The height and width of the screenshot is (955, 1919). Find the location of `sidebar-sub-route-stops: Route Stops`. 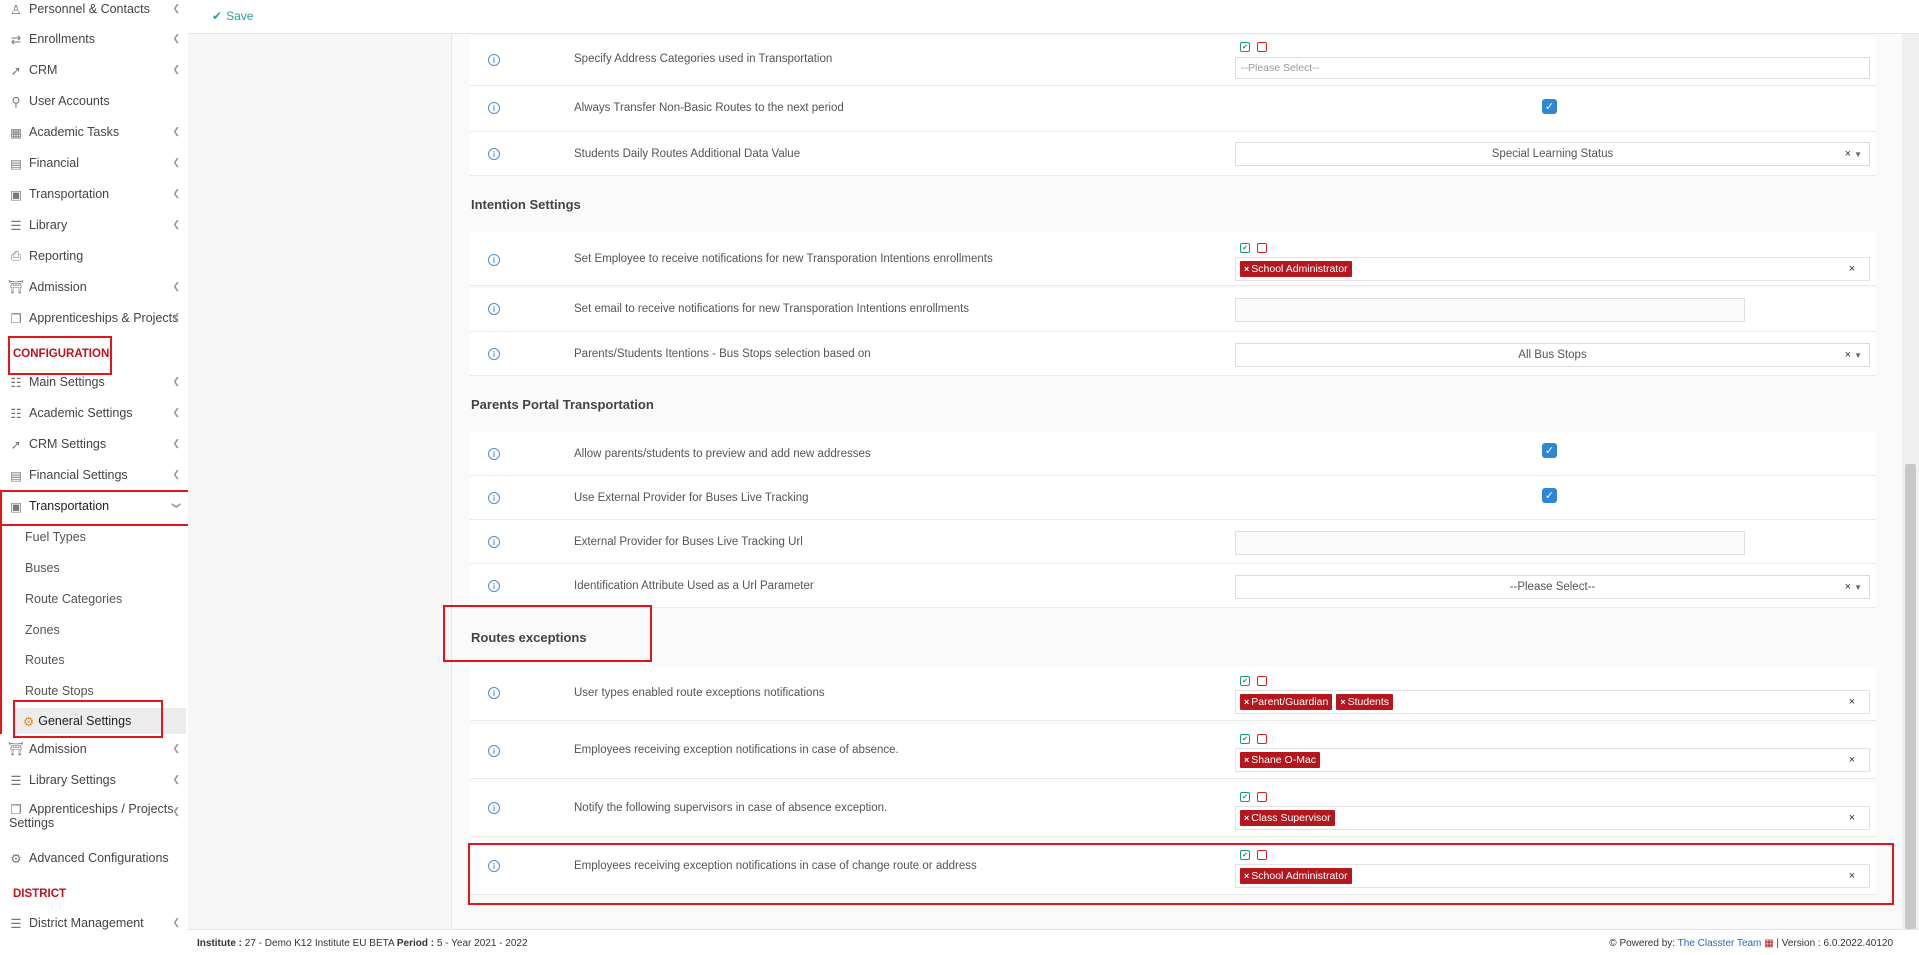

sidebar-sub-route-stops: Route Stops is located at coordinates (94, 691).